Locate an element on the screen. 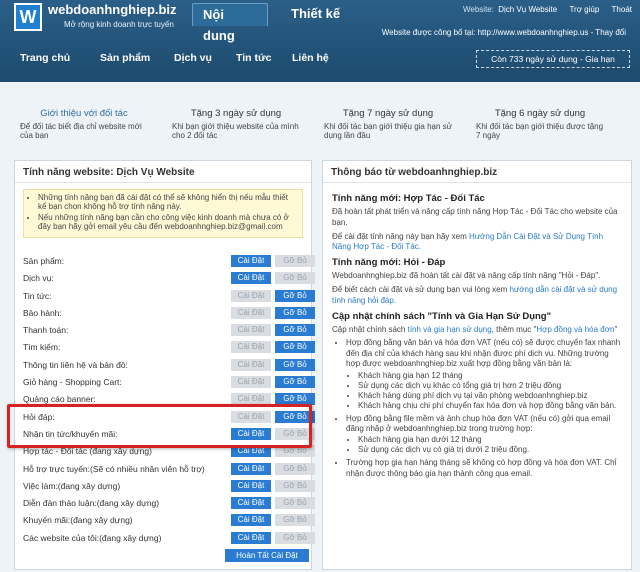 The height and width of the screenshot is (572, 640). highlight-annotation is located at coordinates (159, 426).